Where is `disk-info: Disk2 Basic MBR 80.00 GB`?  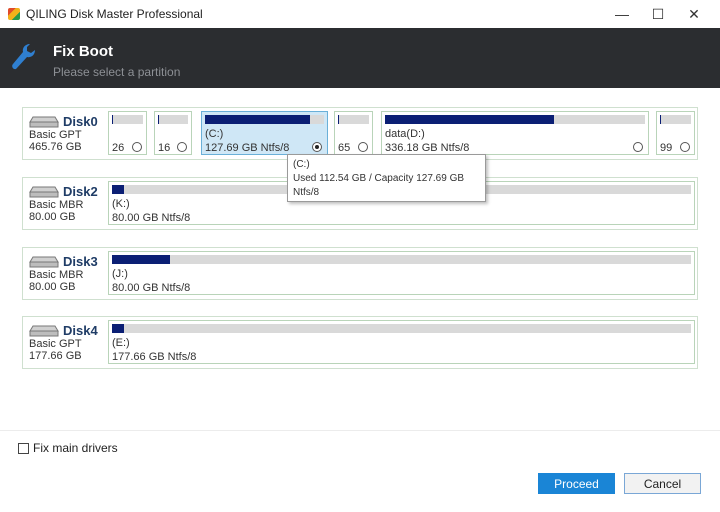
disk-info: Disk2 Basic MBR 80.00 GB is located at coordinates (68, 203).